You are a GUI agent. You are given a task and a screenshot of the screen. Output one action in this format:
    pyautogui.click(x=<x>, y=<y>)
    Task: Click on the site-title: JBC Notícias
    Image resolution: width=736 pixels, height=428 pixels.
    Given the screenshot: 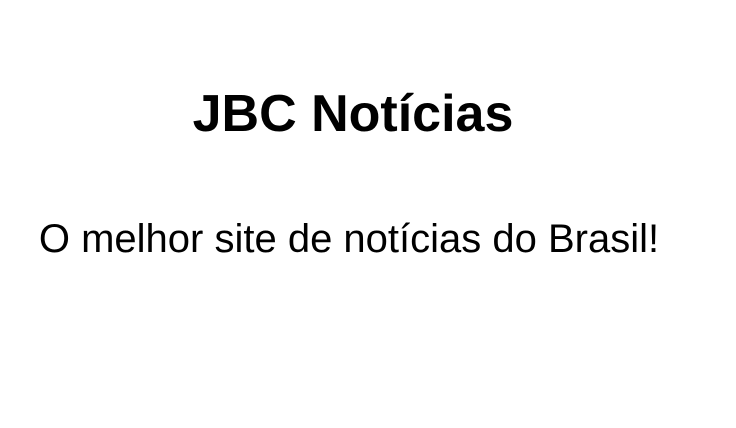 What is the action you would take?
    pyautogui.click(x=353, y=114)
    